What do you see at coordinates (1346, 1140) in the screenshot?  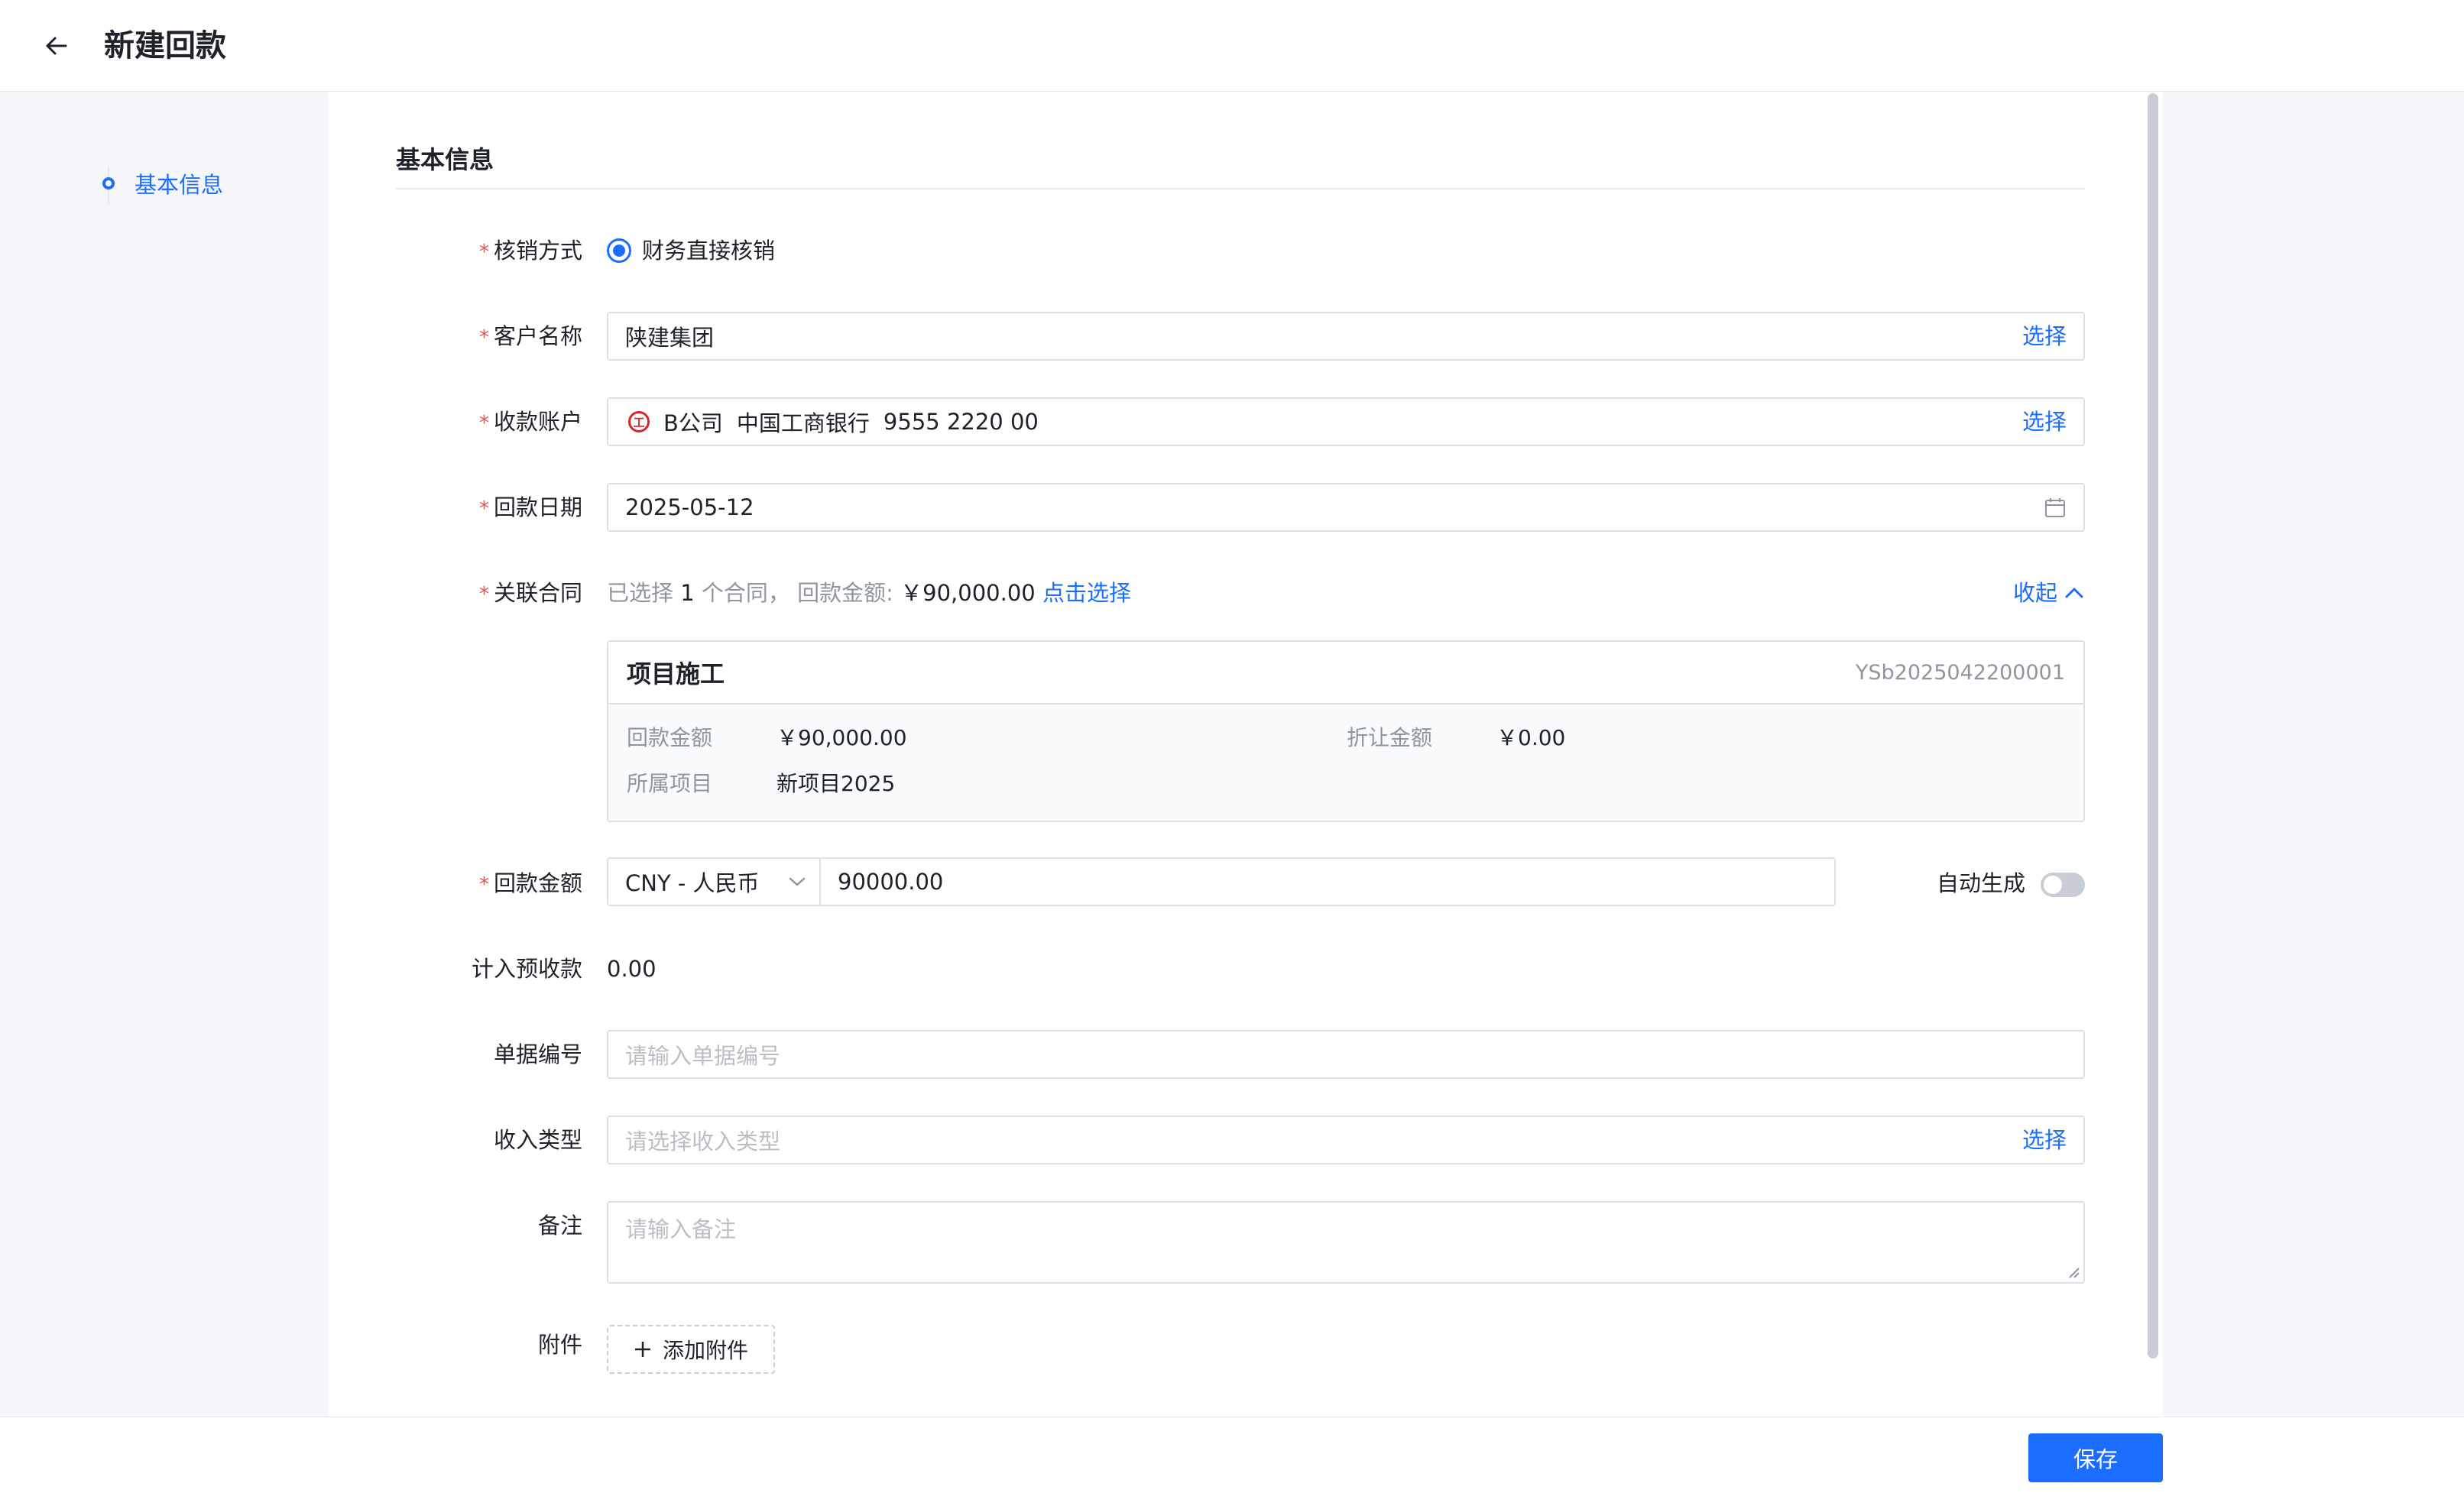 I see `income-type-input: 请选择收入类型 选择` at bounding box center [1346, 1140].